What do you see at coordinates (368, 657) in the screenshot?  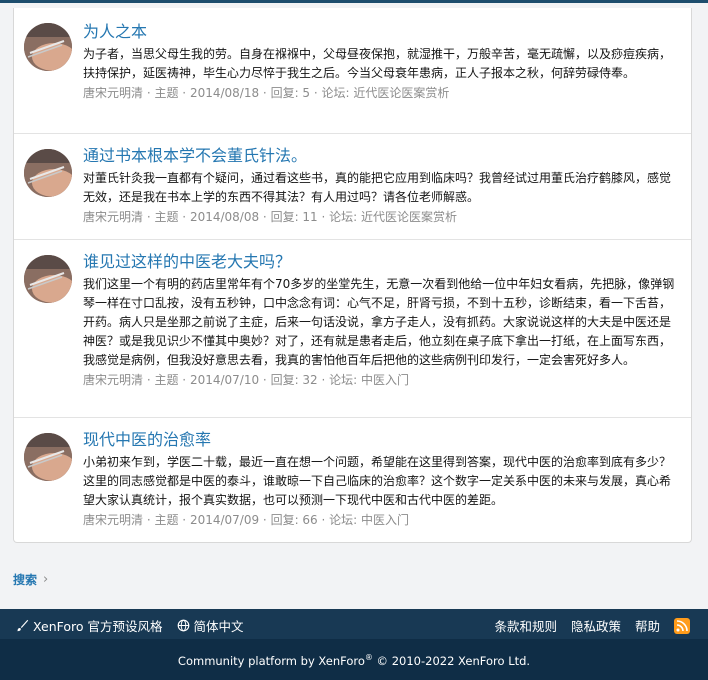 I see `registered-mark: ®` at bounding box center [368, 657].